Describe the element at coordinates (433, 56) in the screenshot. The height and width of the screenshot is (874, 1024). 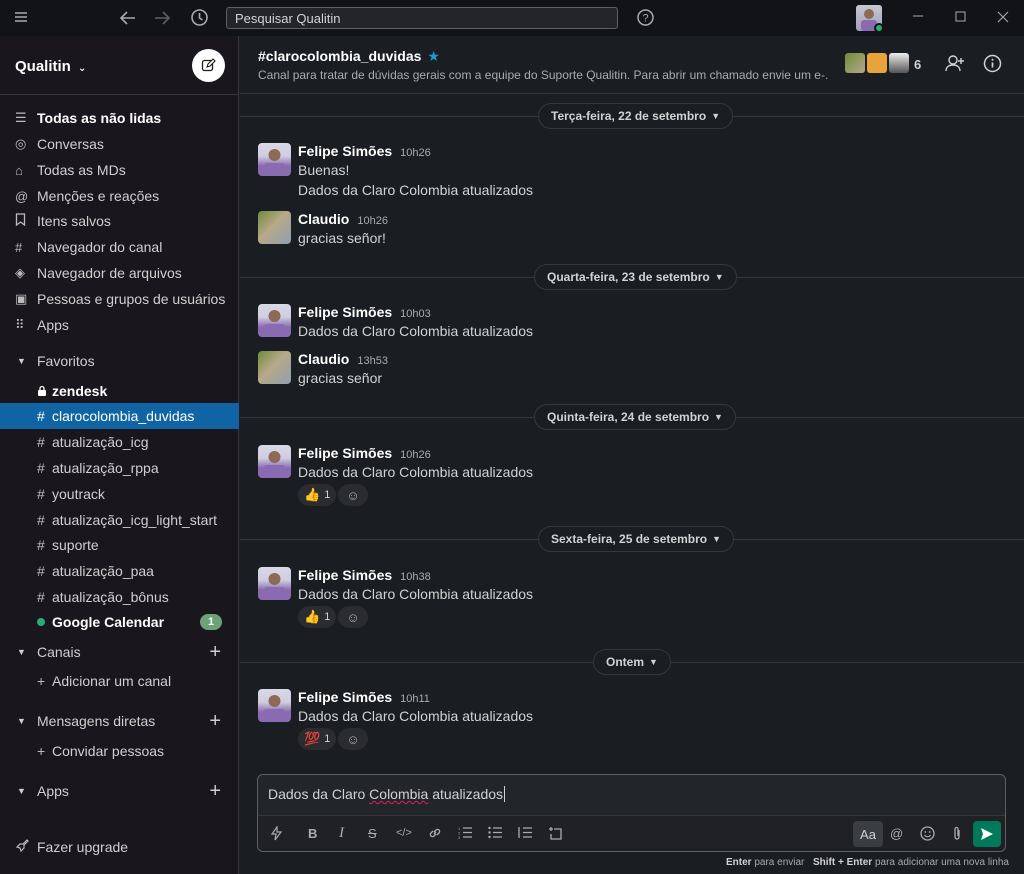
I see `star-icon: ★` at that location.